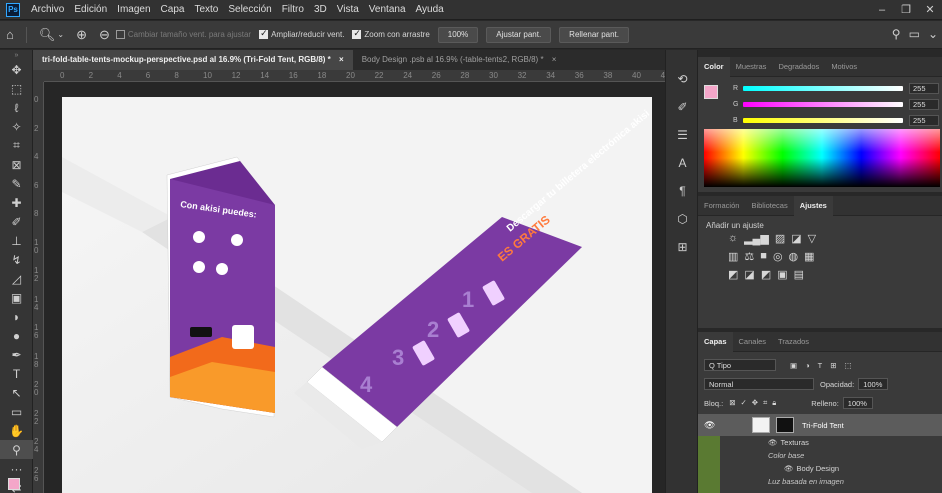  Describe the element at coordinates (778, 256) in the screenshot. I see `adjustment-icon: ◎` at that location.